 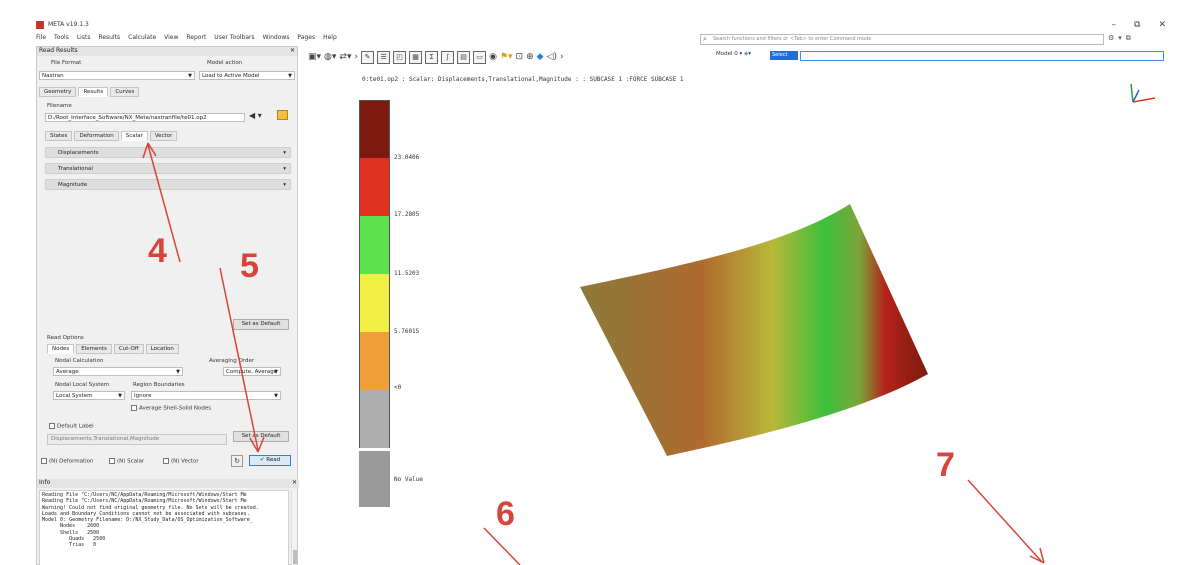 I want to click on callout-6: 6, so click(x=505, y=514).